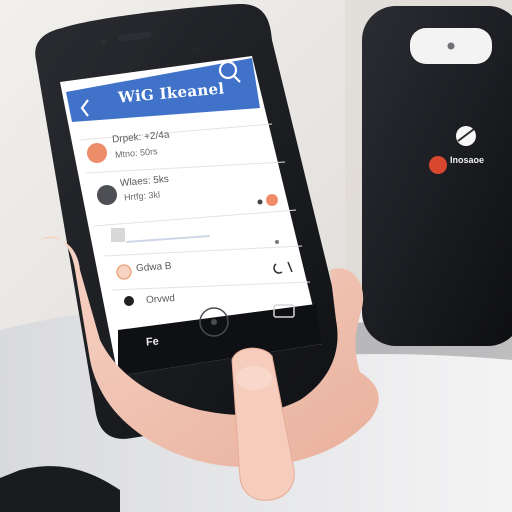 The width and height of the screenshot is (512, 512). Describe the element at coordinates (272, 200) in the screenshot. I see `list-item-action-icon` at that location.